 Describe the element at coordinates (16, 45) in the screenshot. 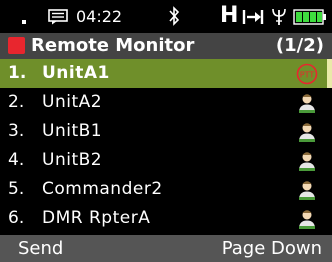

I see `menu-square-icon` at that location.